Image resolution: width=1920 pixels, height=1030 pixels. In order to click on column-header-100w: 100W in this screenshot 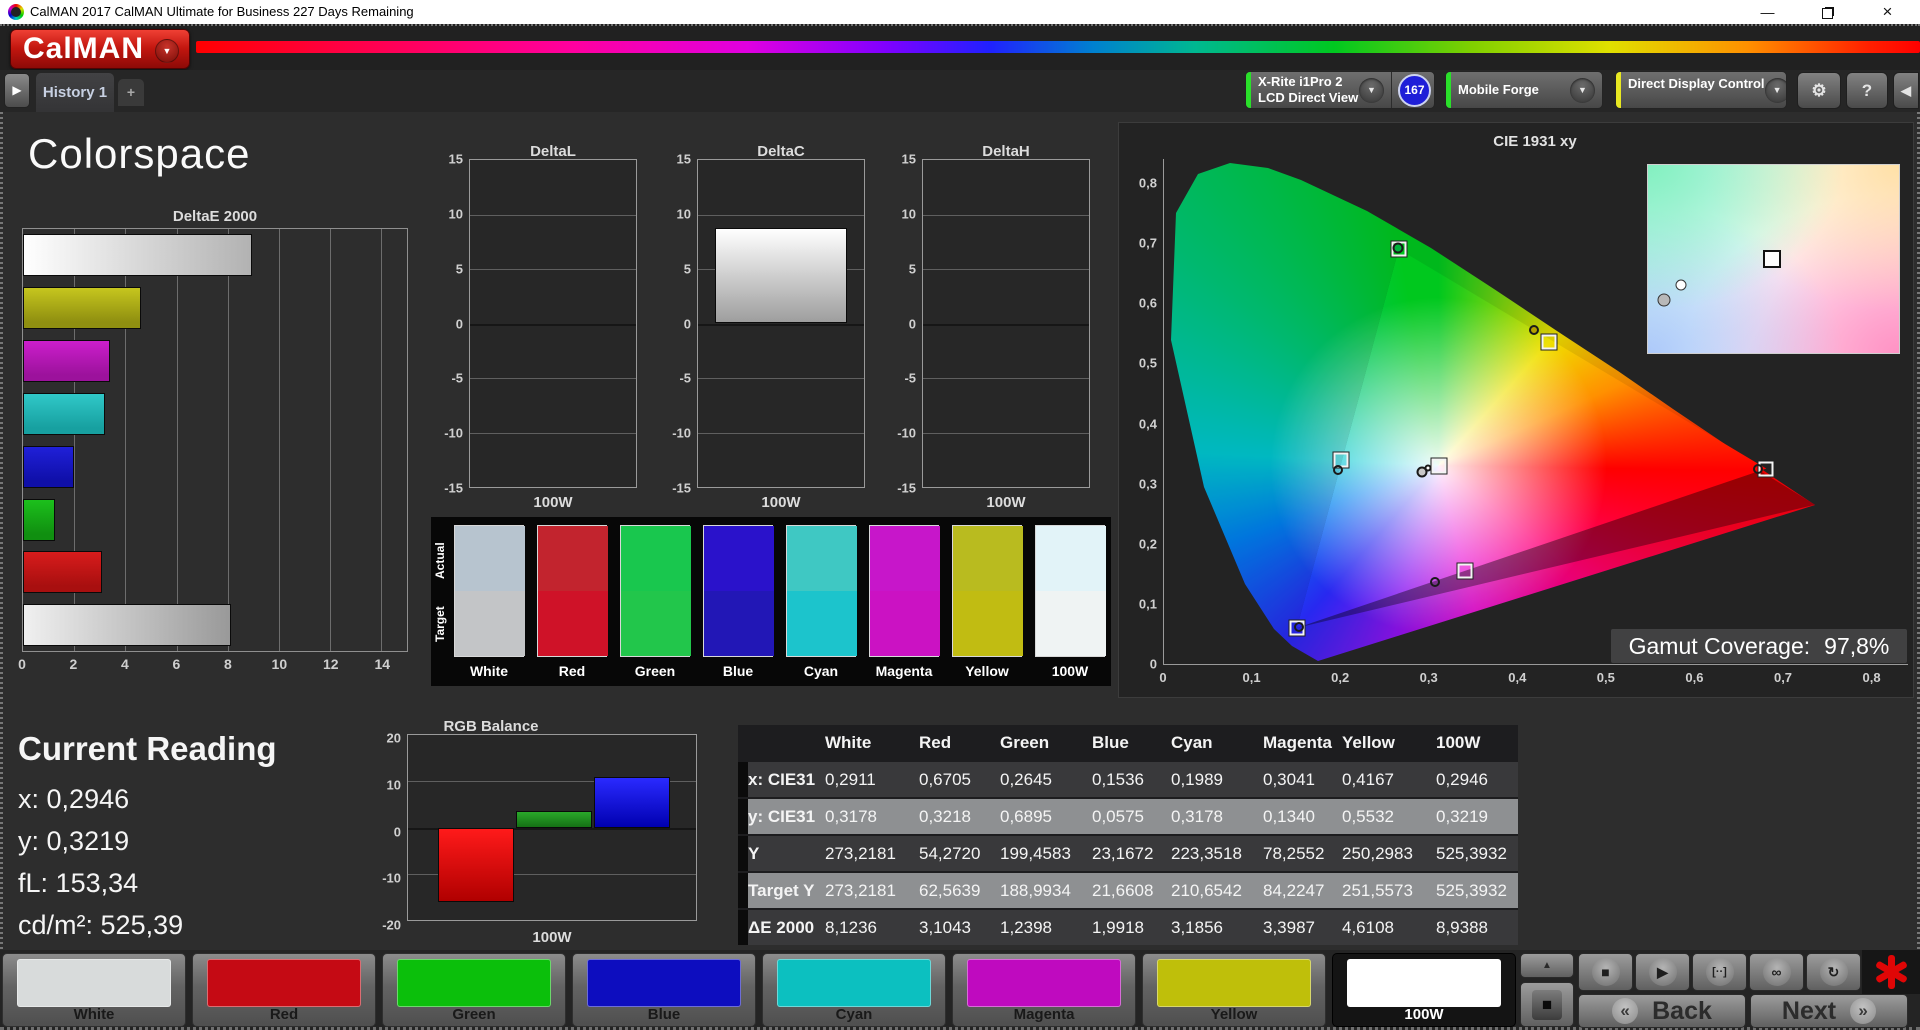, I will do `click(1477, 742)`.